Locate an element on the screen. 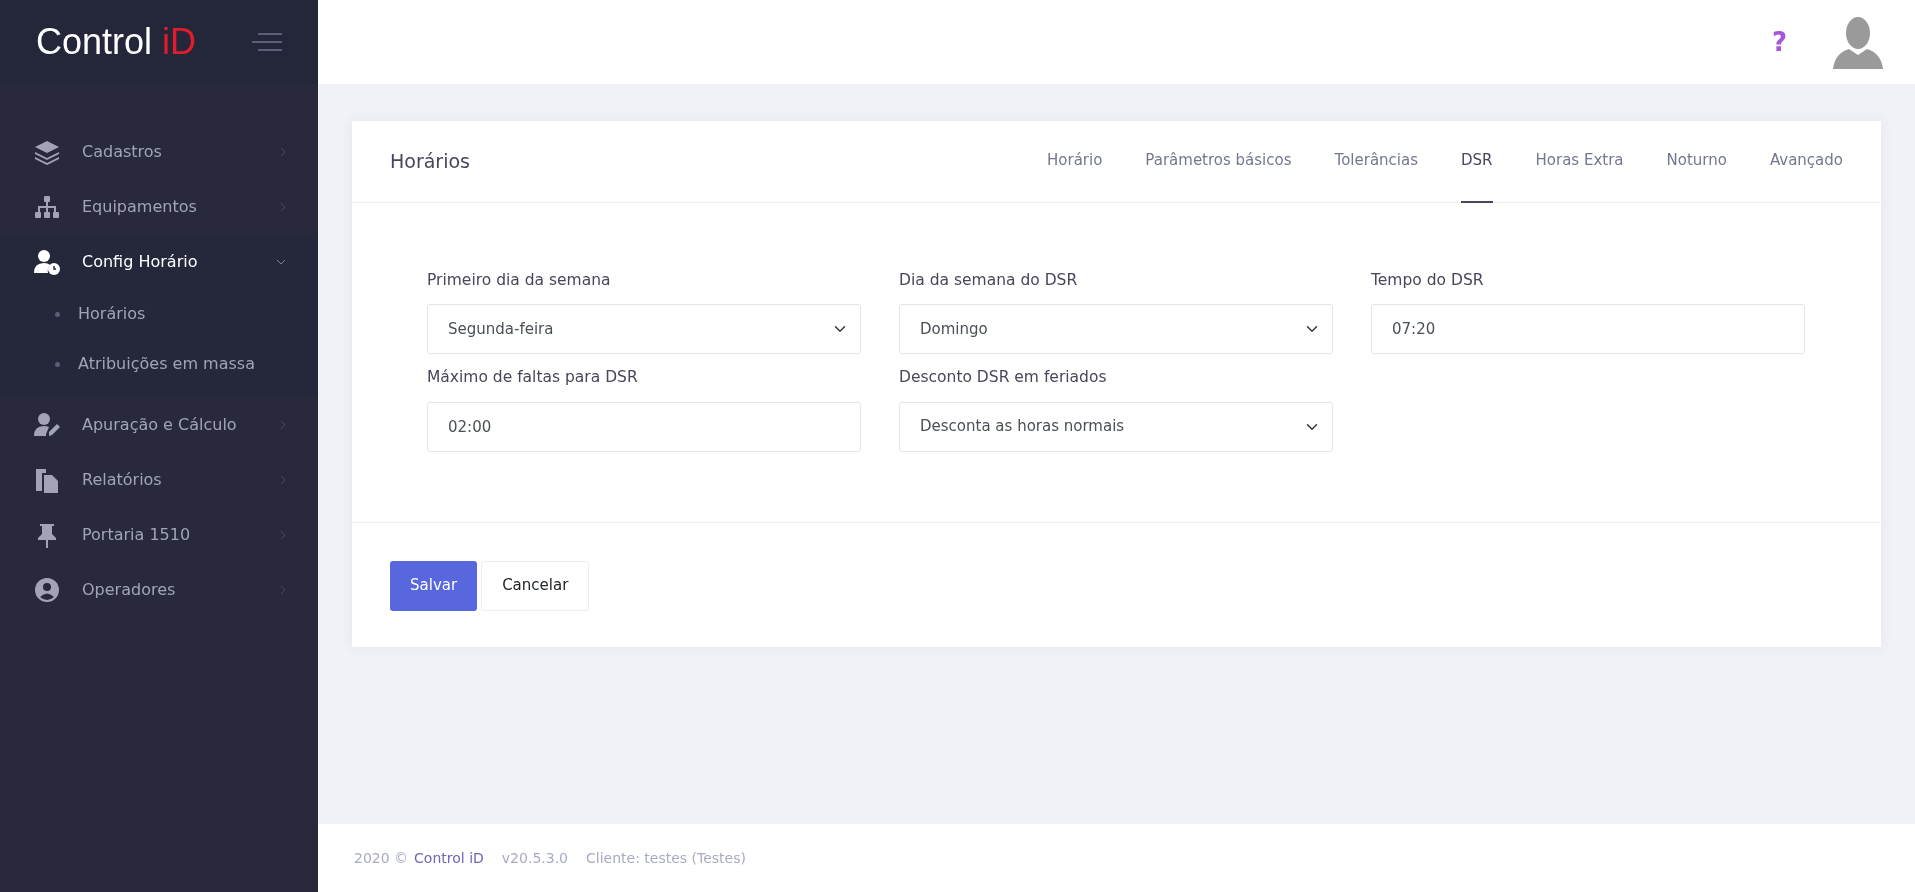 This screenshot has width=1915, height=892. tab: Avançado is located at coordinates (1806, 161).